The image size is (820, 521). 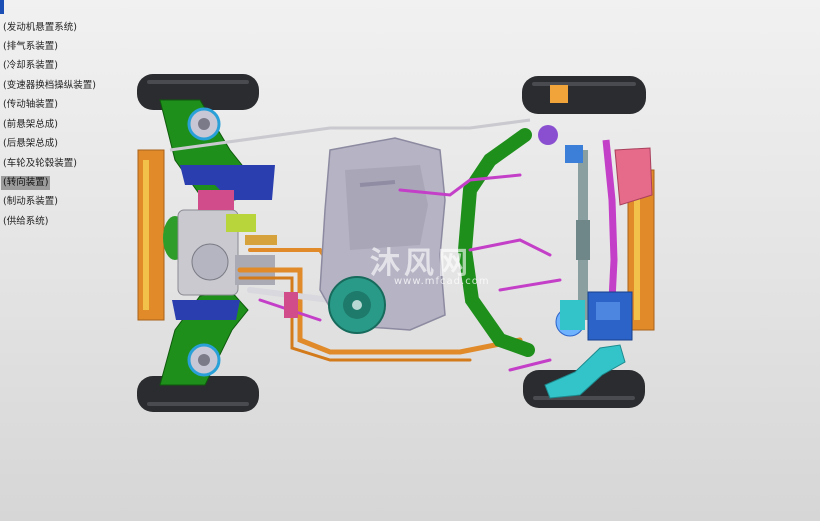 What do you see at coordinates (30, 47) in the screenshot?
I see `tree-item-exhaust: (排气系装置)` at bounding box center [30, 47].